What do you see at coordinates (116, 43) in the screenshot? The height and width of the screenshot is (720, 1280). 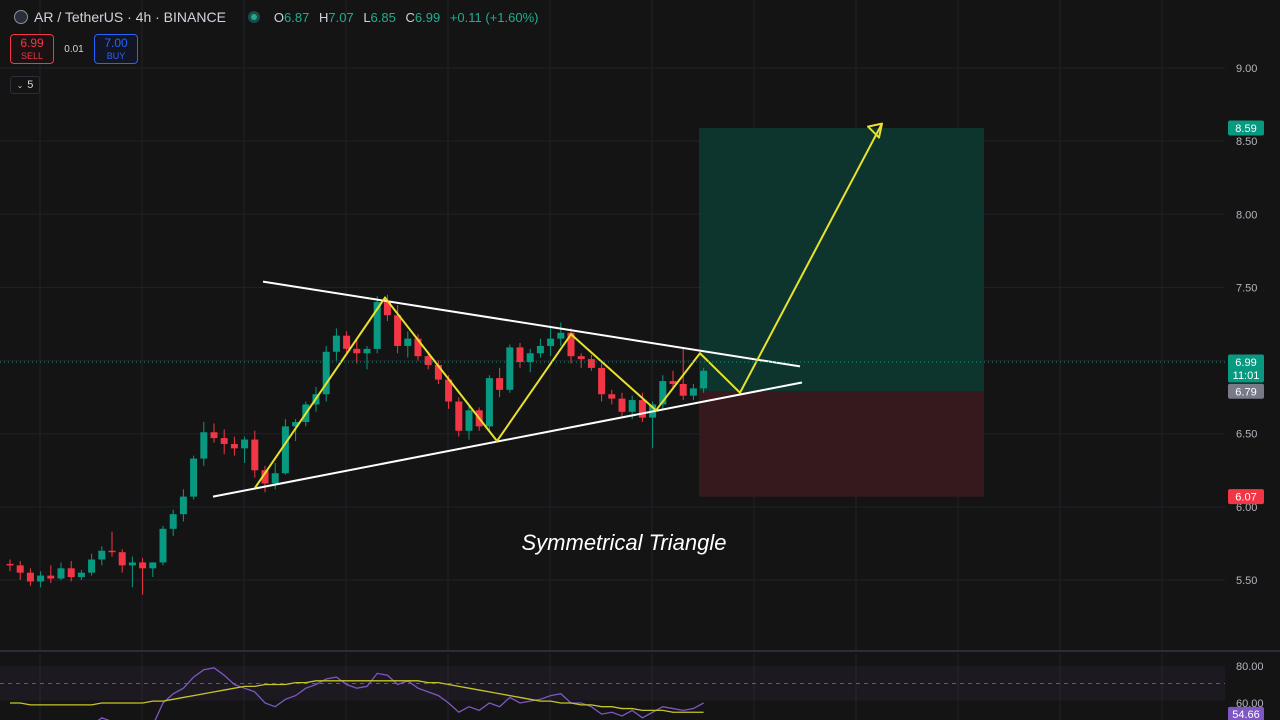 I see `buy-price: 7.00` at bounding box center [116, 43].